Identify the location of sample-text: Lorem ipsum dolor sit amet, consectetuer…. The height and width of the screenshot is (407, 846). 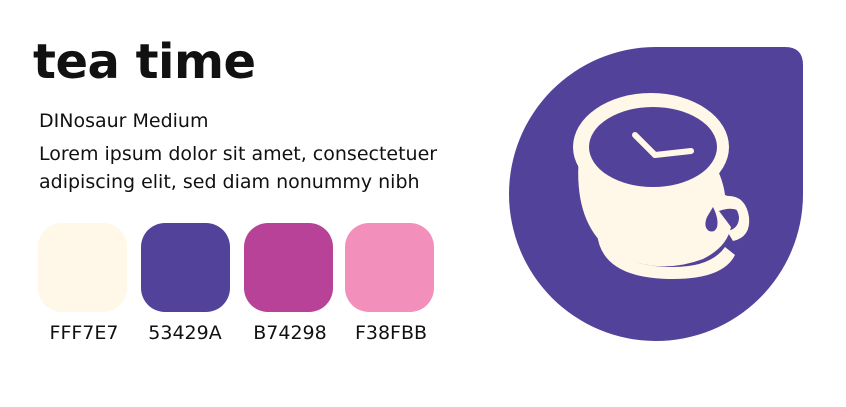
(259, 168).